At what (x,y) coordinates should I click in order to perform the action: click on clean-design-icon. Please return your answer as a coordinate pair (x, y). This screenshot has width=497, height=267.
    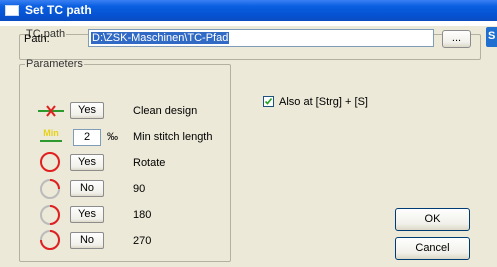
    Looking at the image, I should click on (51, 110).